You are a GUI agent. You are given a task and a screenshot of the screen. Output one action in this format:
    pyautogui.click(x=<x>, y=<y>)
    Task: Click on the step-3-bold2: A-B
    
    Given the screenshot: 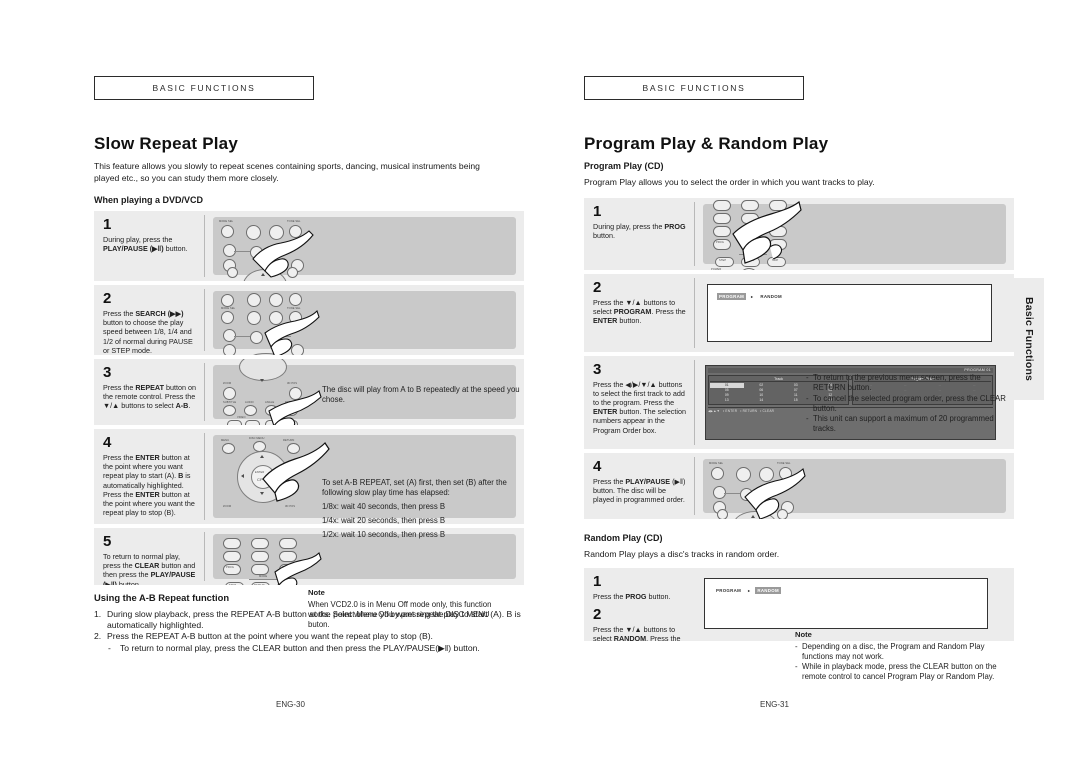 What is the action you would take?
    pyautogui.click(x=182, y=406)
    